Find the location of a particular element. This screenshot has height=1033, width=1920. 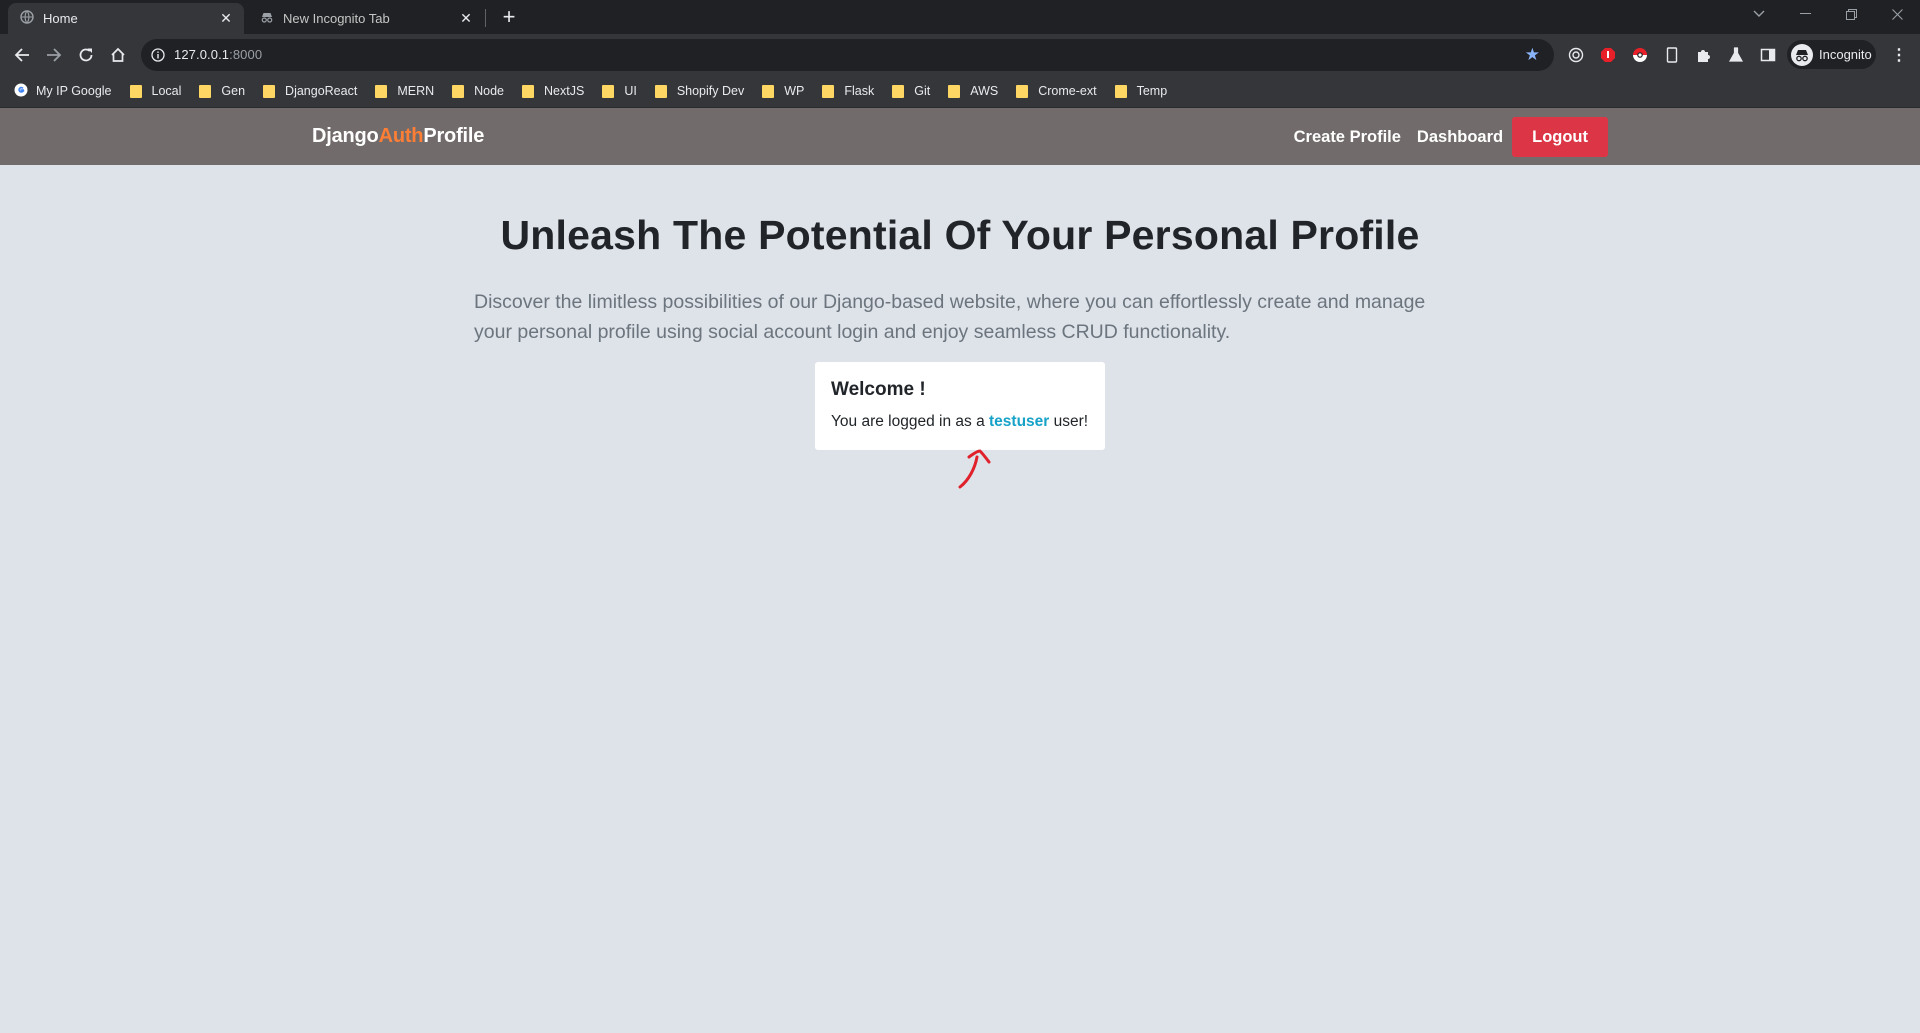

incognito-avatar-icon is located at coordinates (1802, 54).